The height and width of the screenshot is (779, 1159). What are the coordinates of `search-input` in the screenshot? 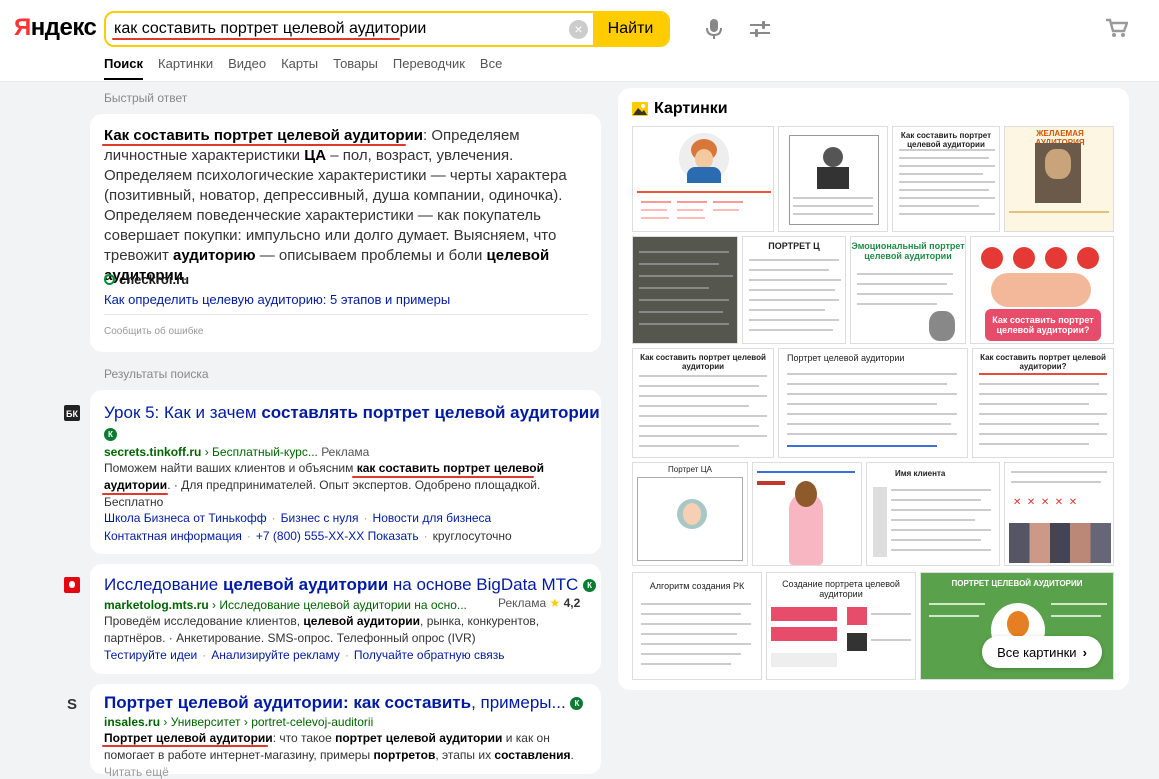 It's located at (344, 29).